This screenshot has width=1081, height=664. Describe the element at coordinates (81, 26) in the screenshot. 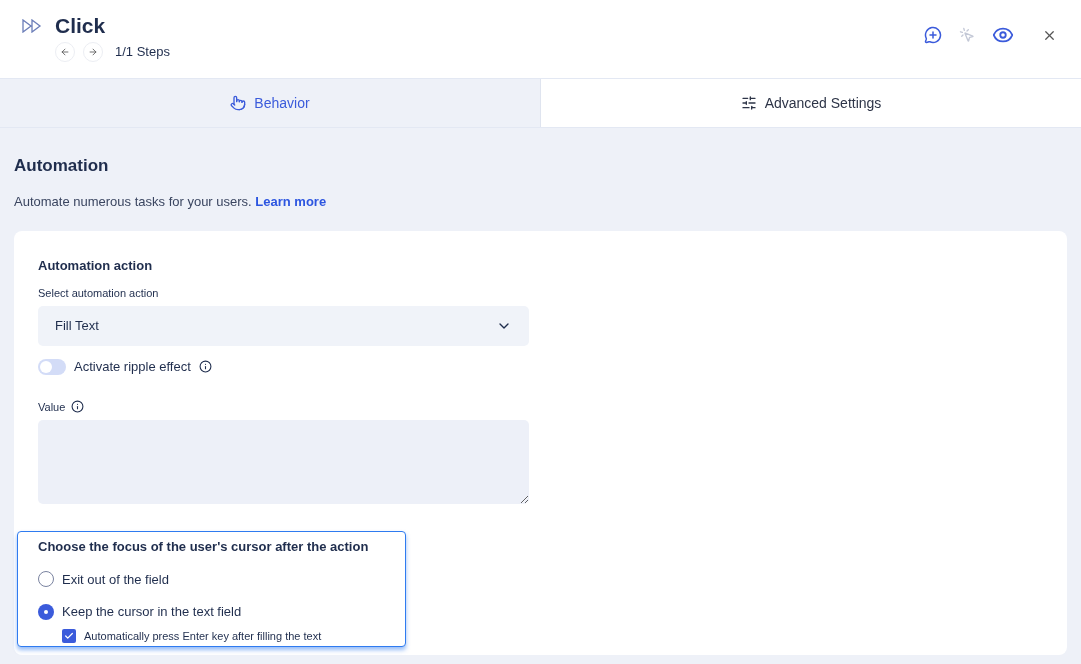

I see `step-title: Click` at that location.